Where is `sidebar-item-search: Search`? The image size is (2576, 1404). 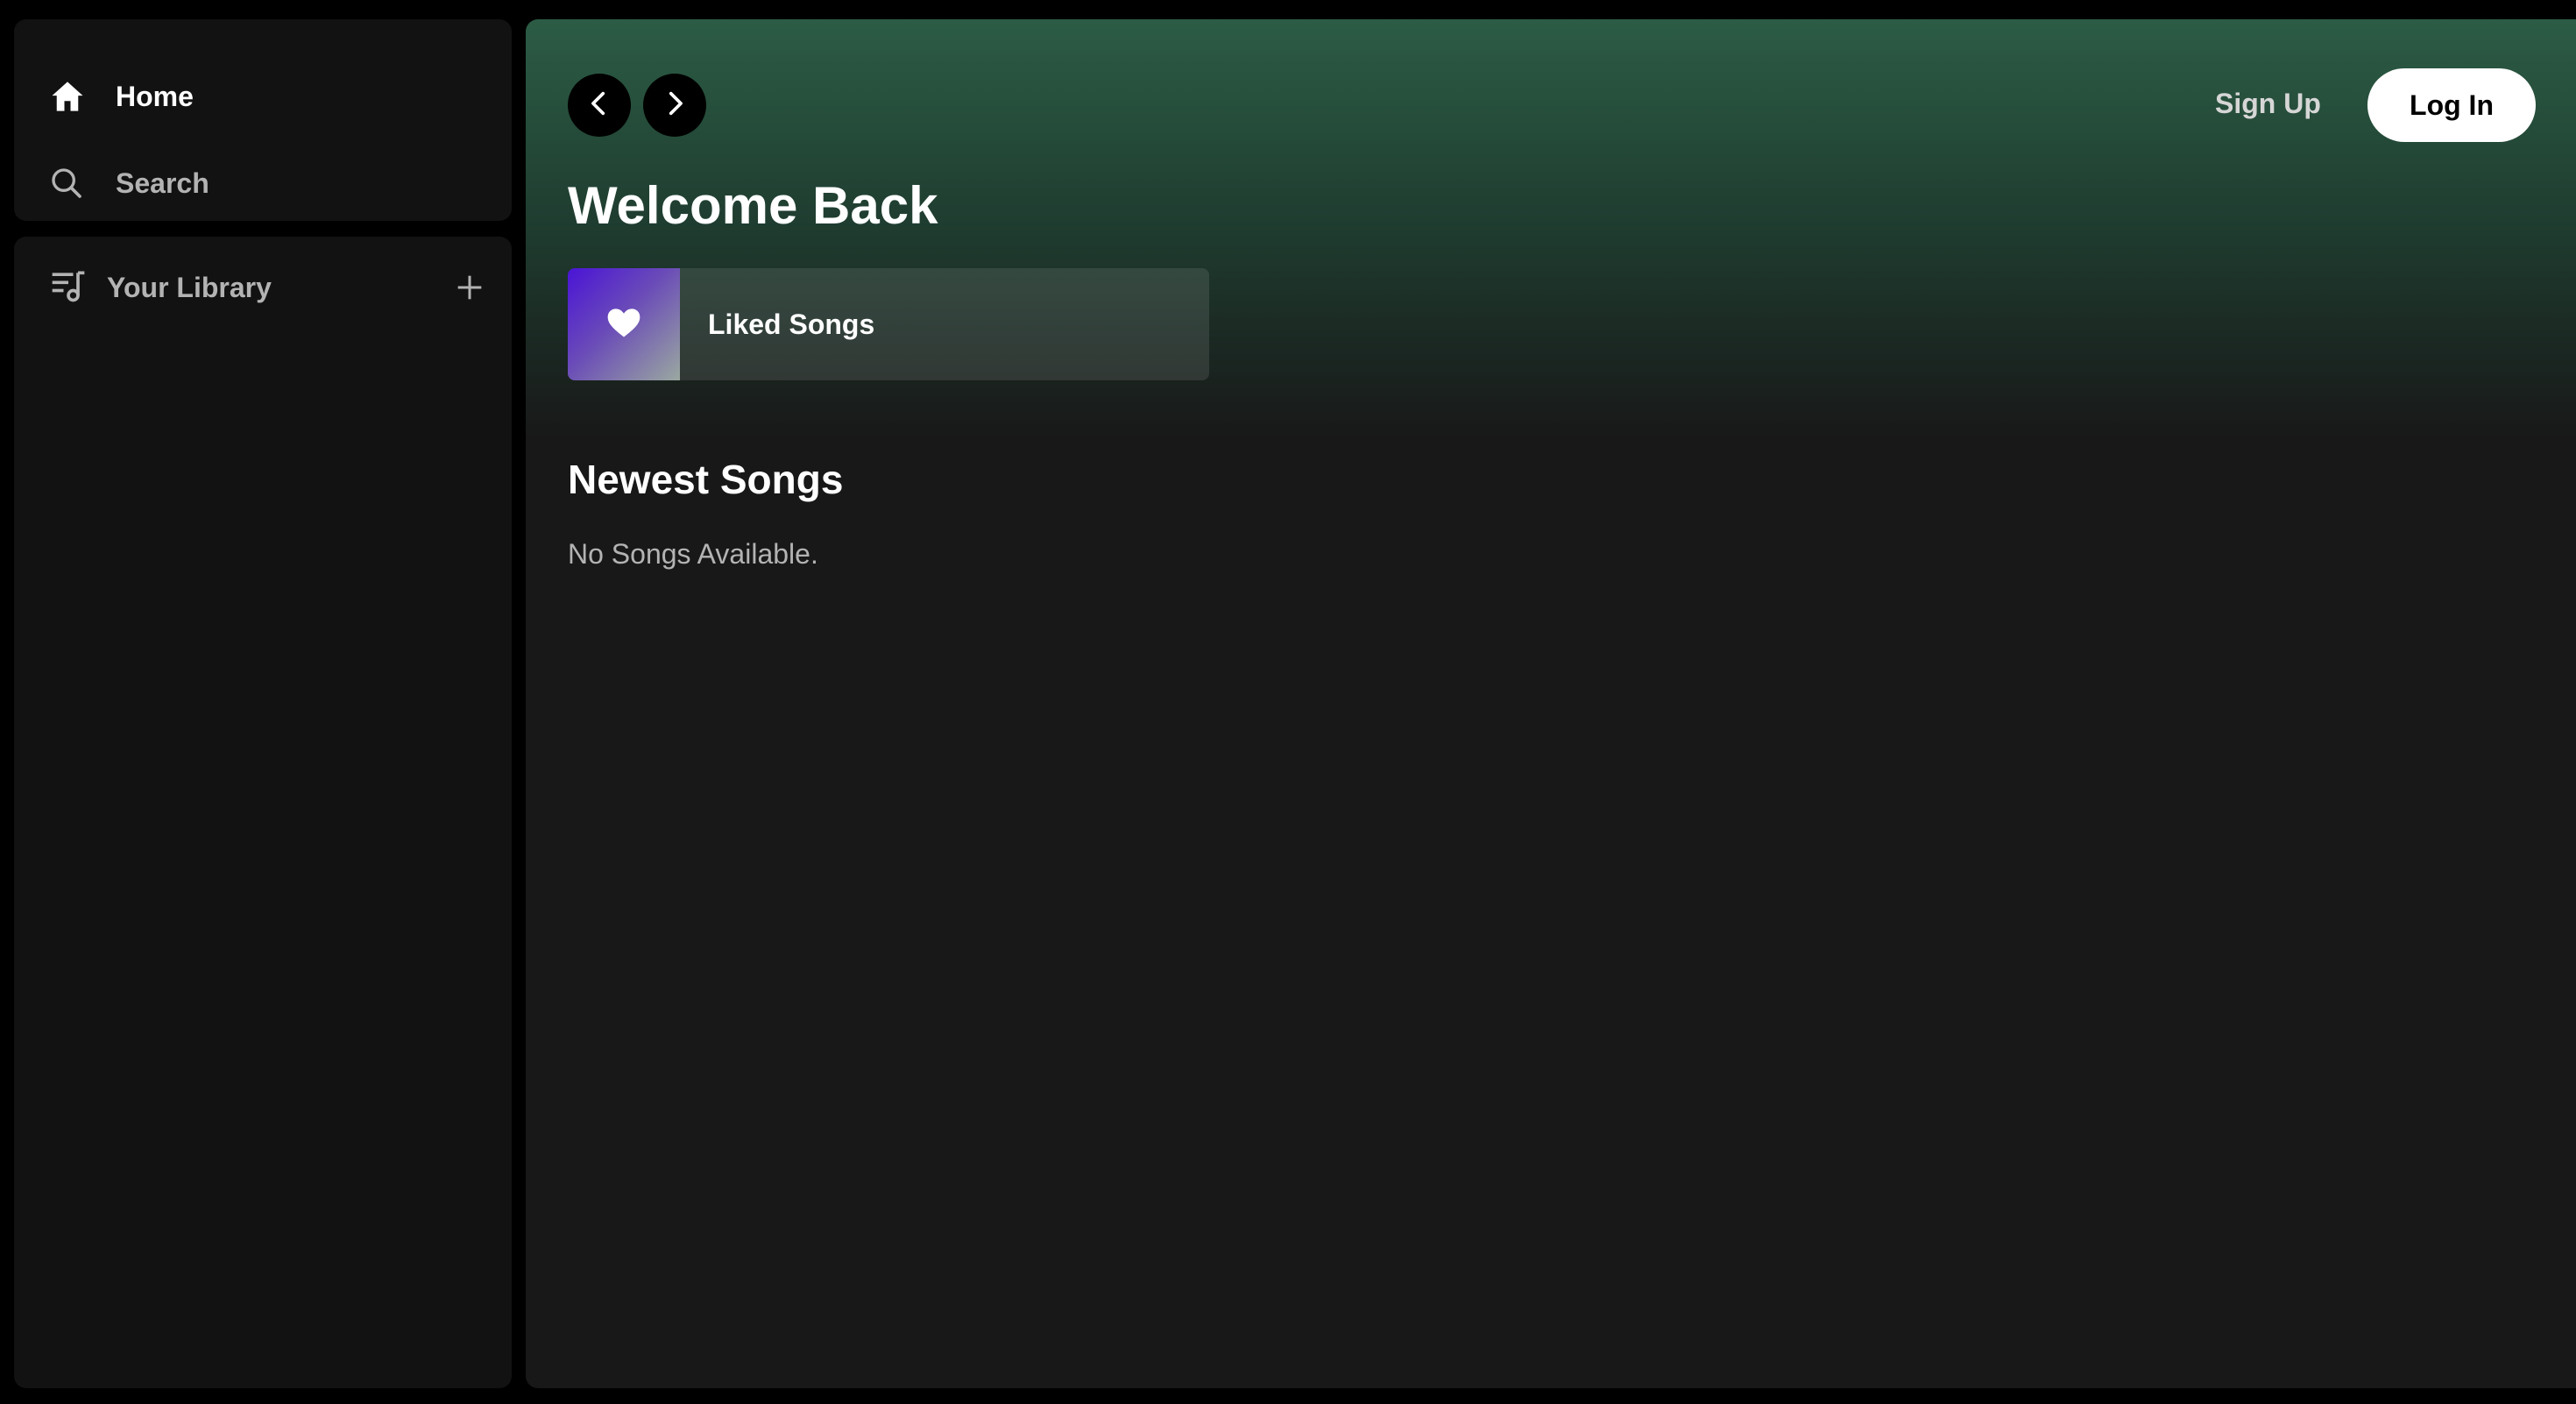 sidebar-item-search: Search is located at coordinates (129, 183).